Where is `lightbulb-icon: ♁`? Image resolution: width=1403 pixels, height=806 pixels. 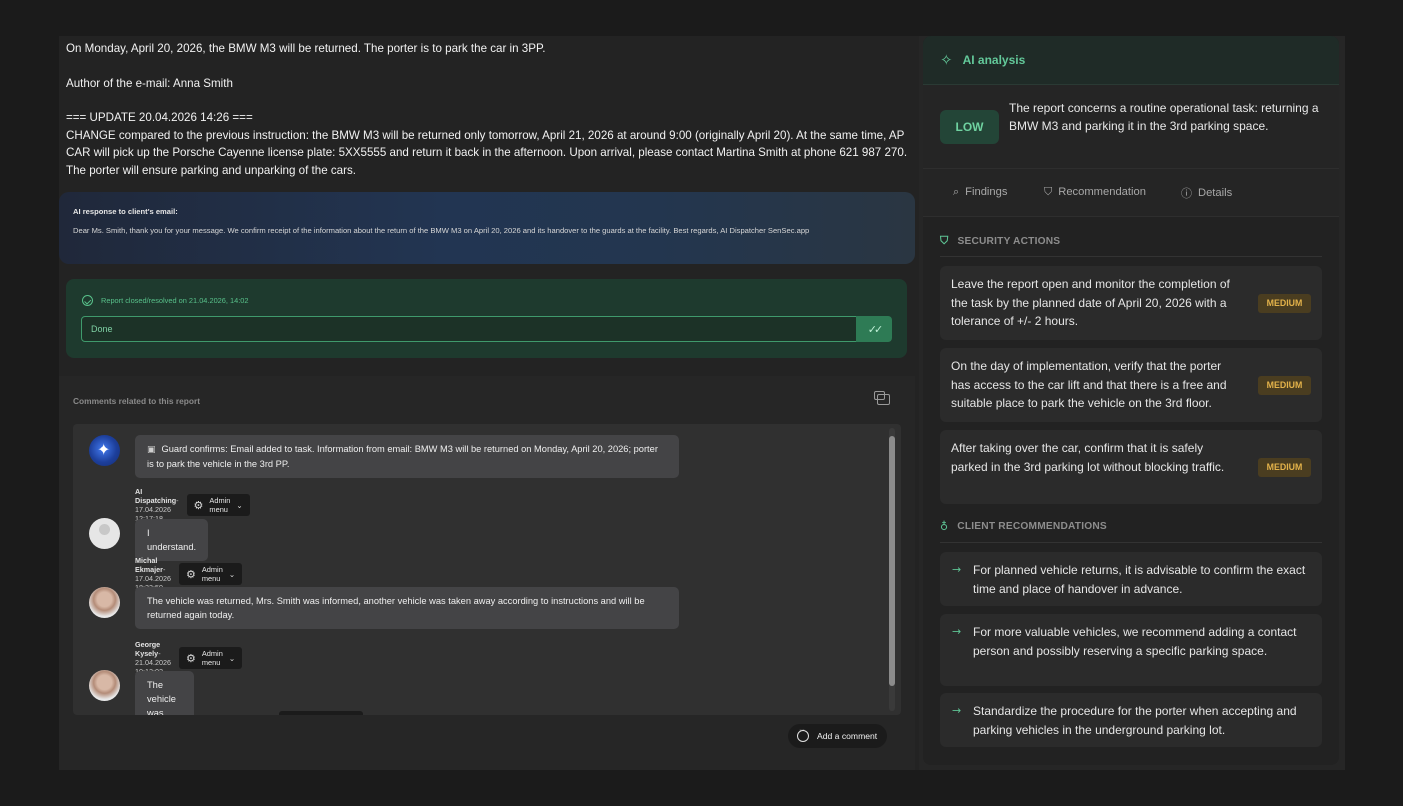 lightbulb-icon: ♁ is located at coordinates (944, 526).